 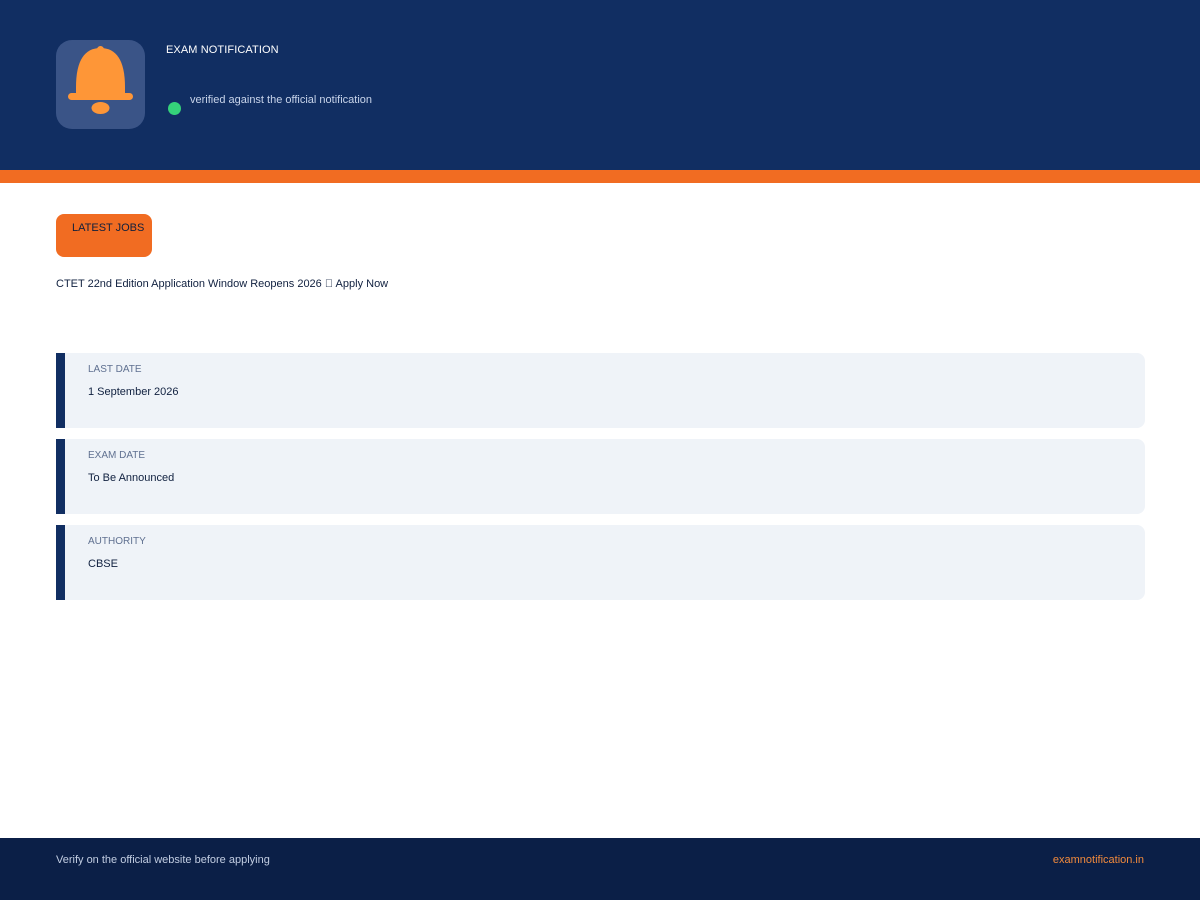 What do you see at coordinates (600, 476) in the screenshot?
I see `exam-date-card: EXAM DATE To Be Announced` at bounding box center [600, 476].